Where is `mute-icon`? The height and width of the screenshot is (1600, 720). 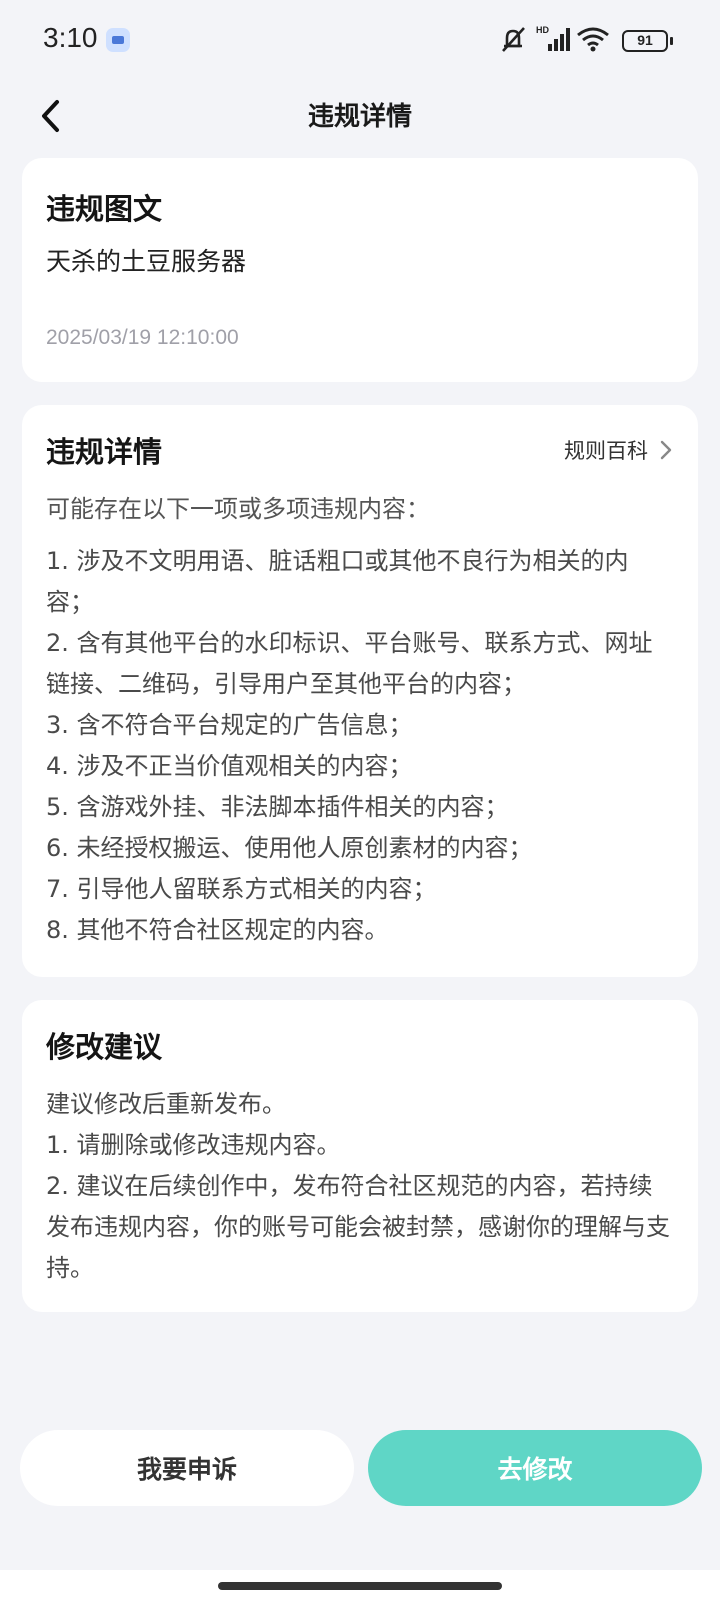
mute-icon is located at coordinates (513, 39).